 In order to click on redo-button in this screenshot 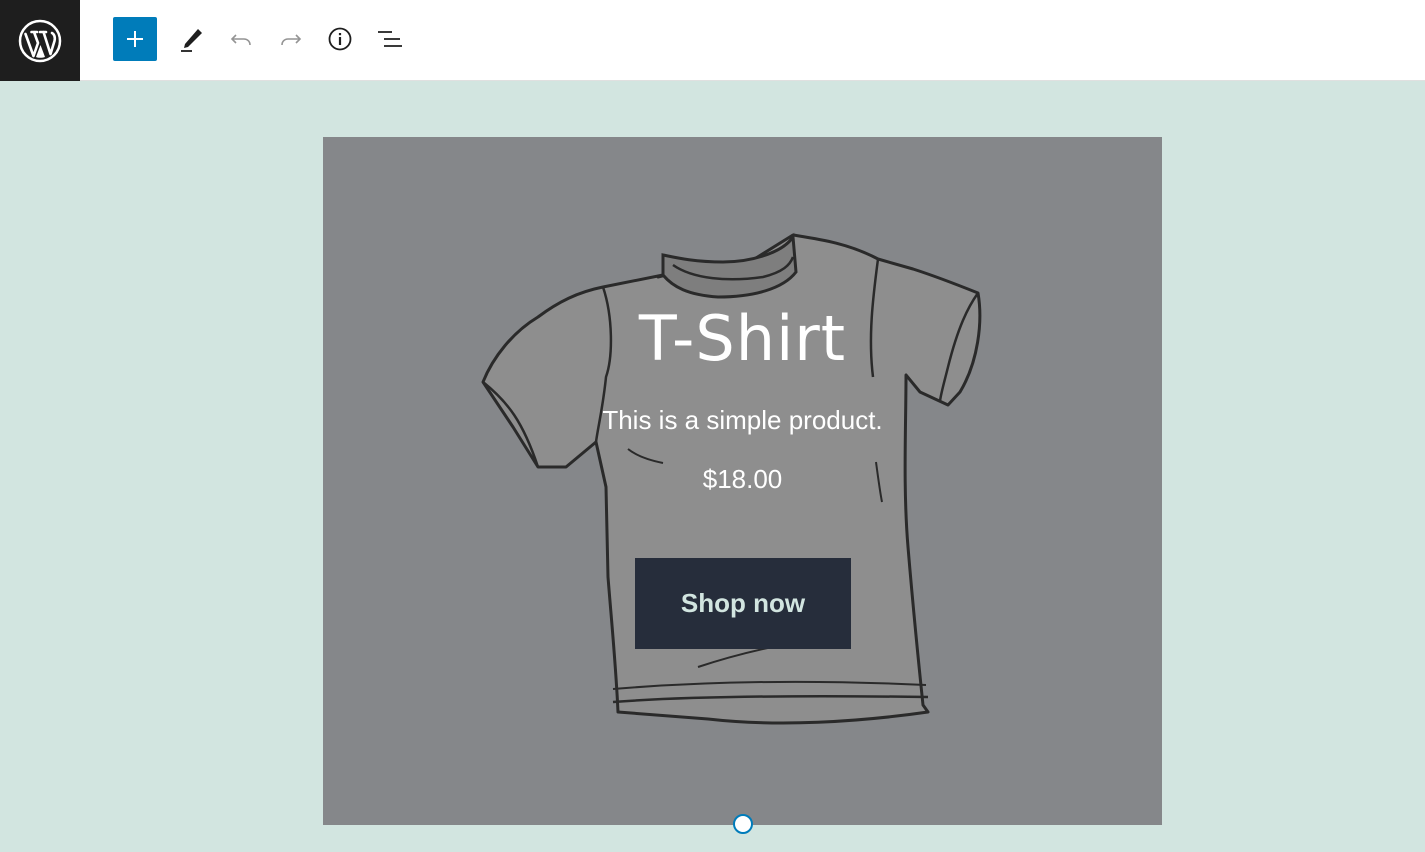, I will do `click(291, 39)`.